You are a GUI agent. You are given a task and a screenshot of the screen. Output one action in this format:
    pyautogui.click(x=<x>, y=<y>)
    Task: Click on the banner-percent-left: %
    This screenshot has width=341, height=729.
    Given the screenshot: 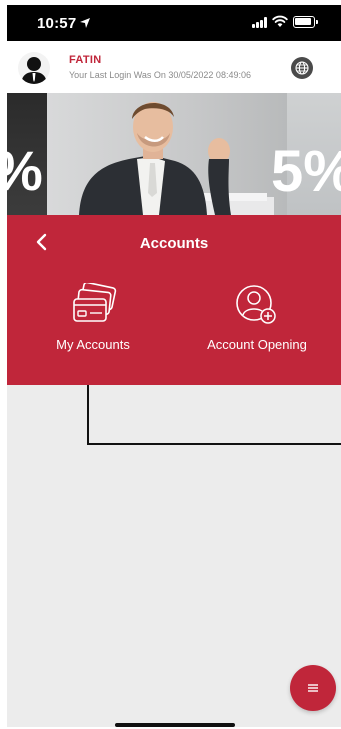 What is the action you would take?
    pyautogui.click(x=25, y=171)
    